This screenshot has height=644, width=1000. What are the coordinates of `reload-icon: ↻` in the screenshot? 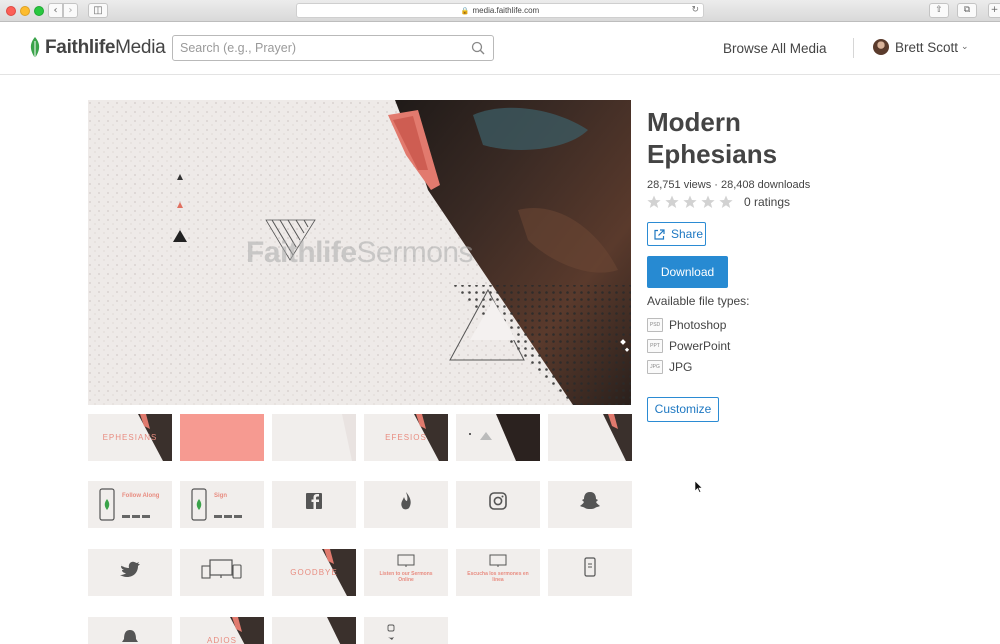 It's located at (695, 10).